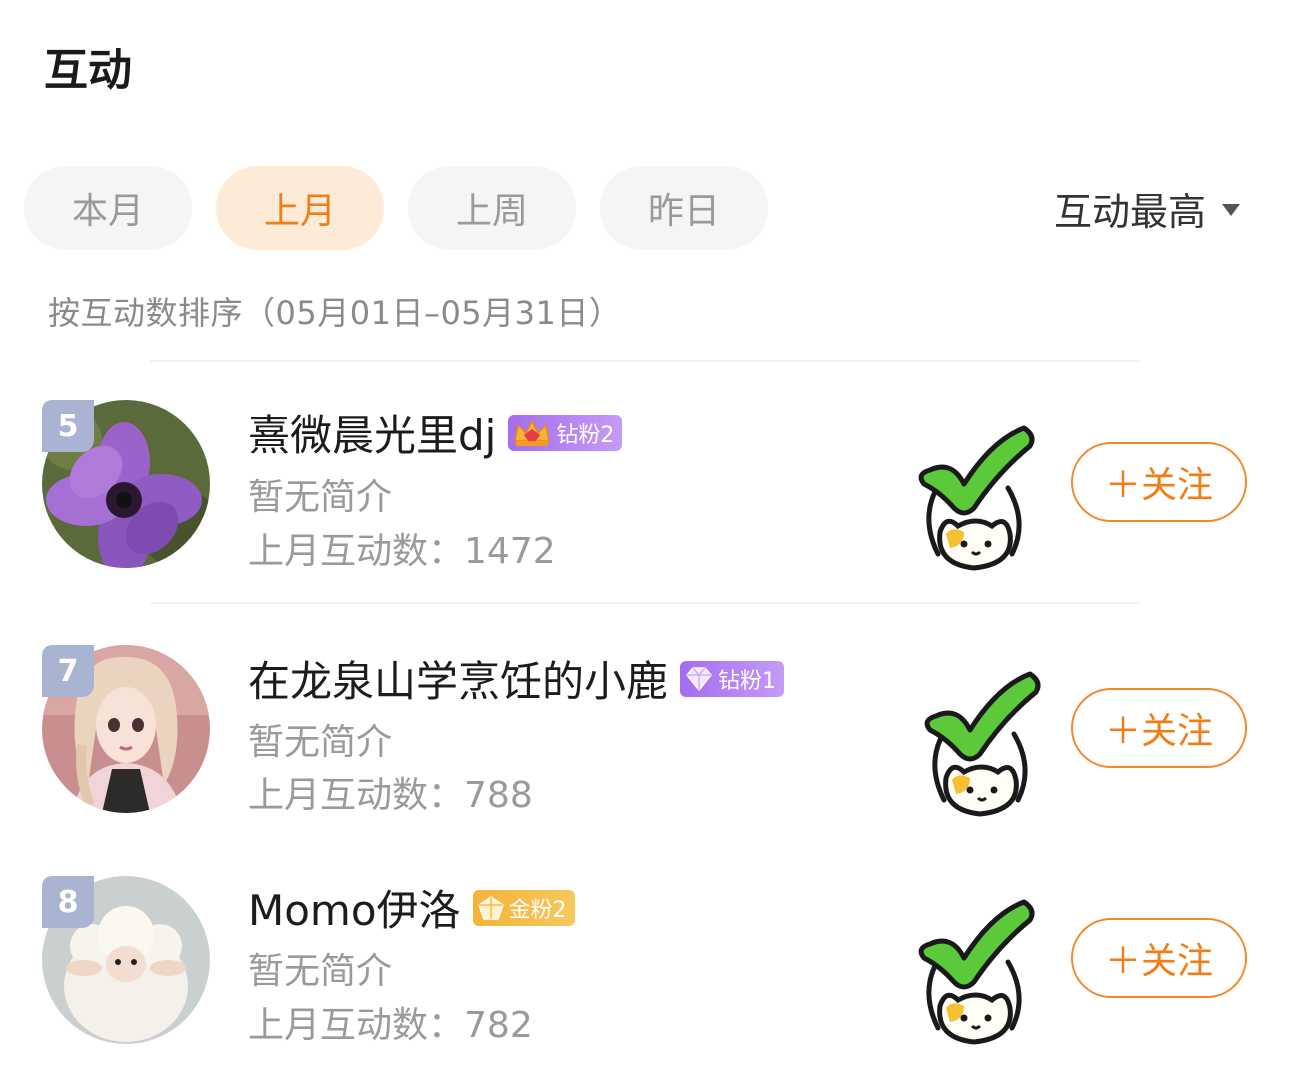  What do you see at coordinates (1129, 211) in the screenshot?
I see `sort-selected-label: 互动最高` at bounding box center [1129, 211].